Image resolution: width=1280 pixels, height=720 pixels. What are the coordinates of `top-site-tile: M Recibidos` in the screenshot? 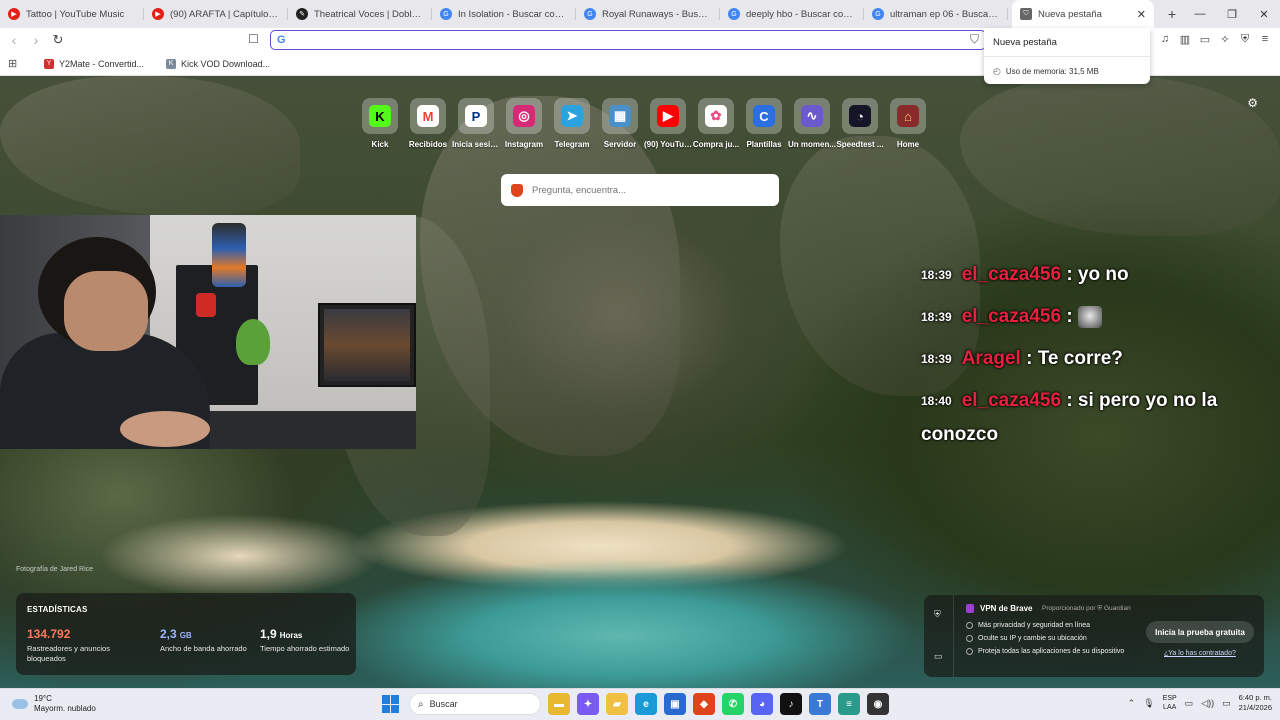 It's located at (428, 123).